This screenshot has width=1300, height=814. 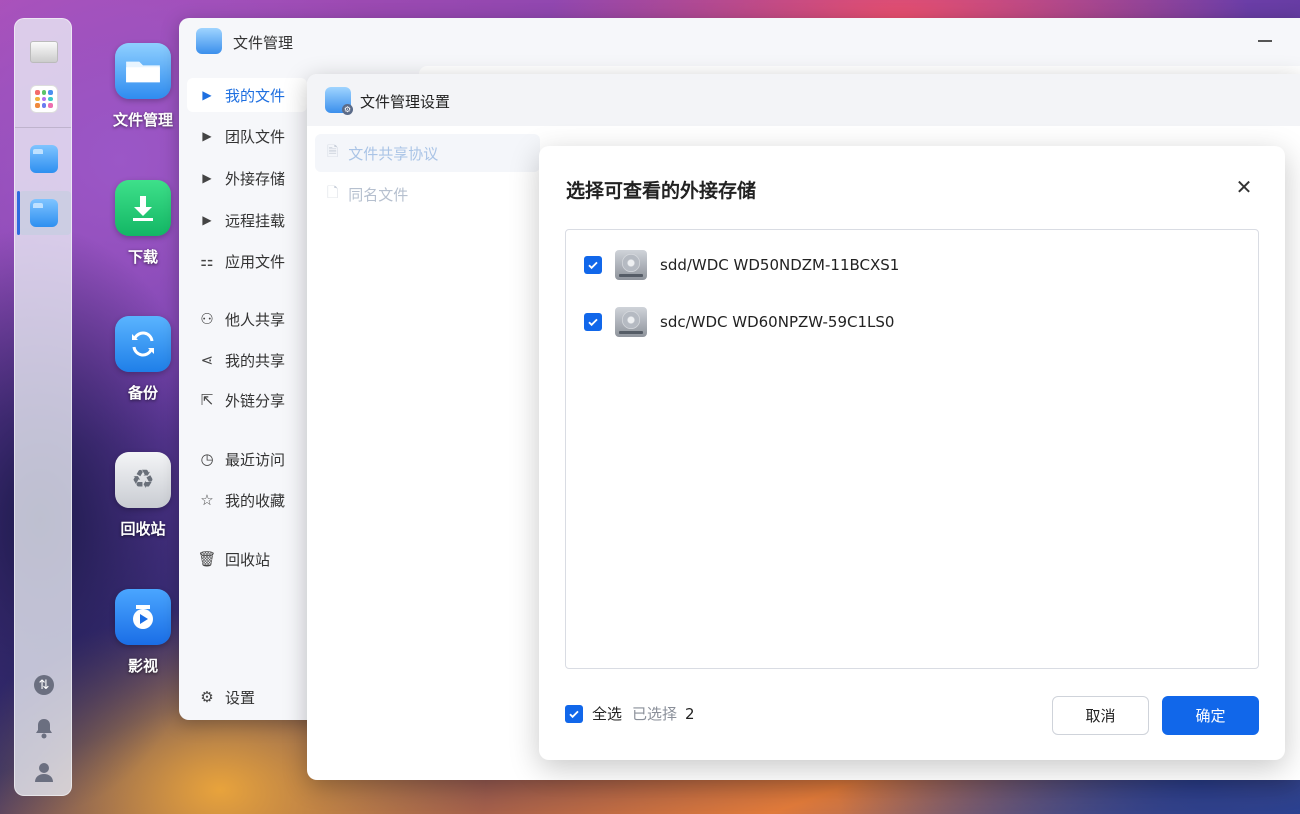 What do you see at coordinates (263, 43) in the screenshot?
I see `window-title: 文件管理` at bounding box center [263, 43].